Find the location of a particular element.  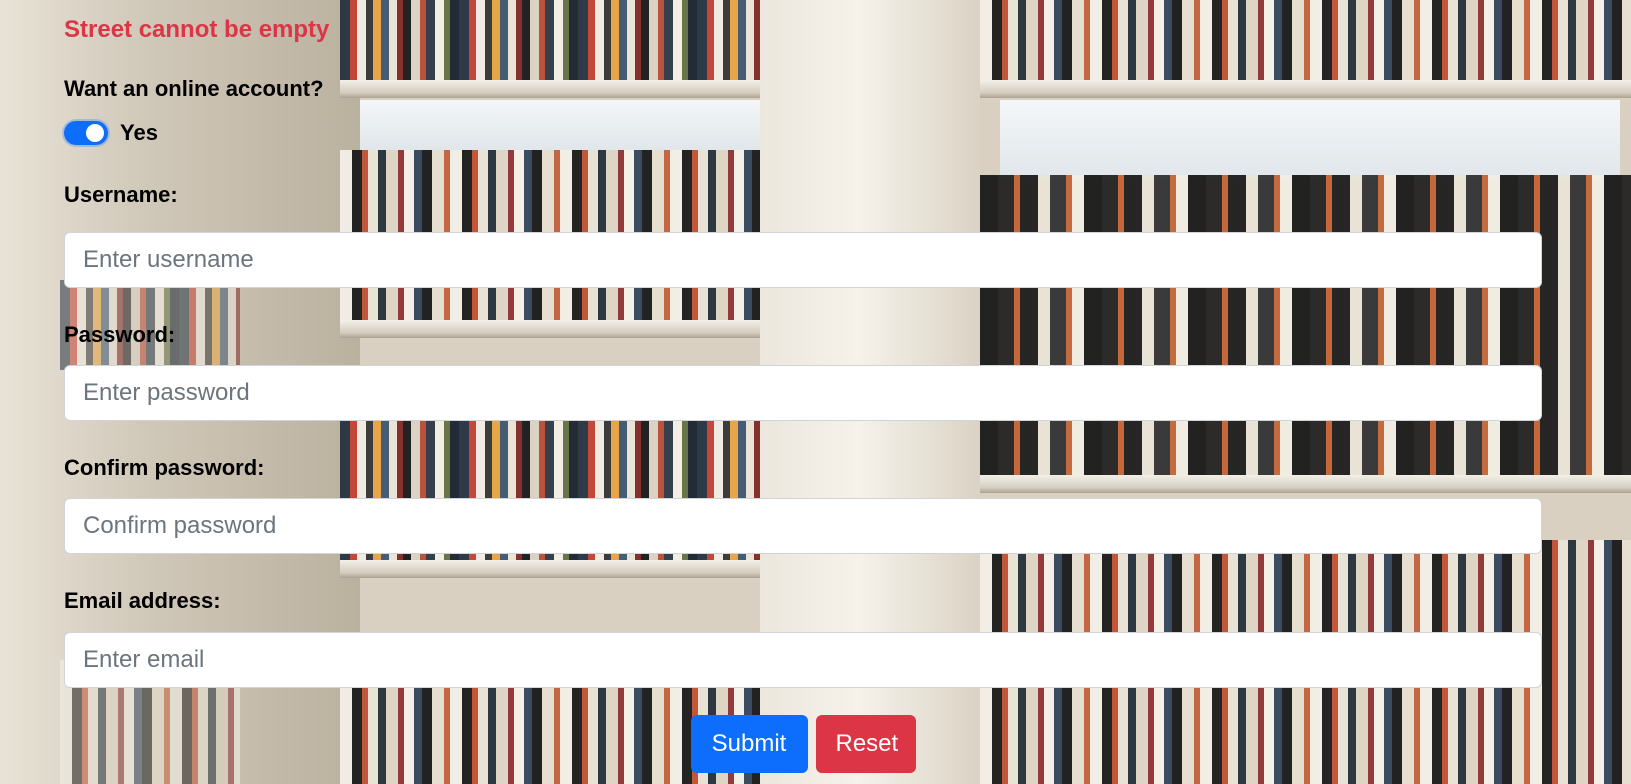

online-account-toggle-row: Yes is located at coordinates (111, 133).